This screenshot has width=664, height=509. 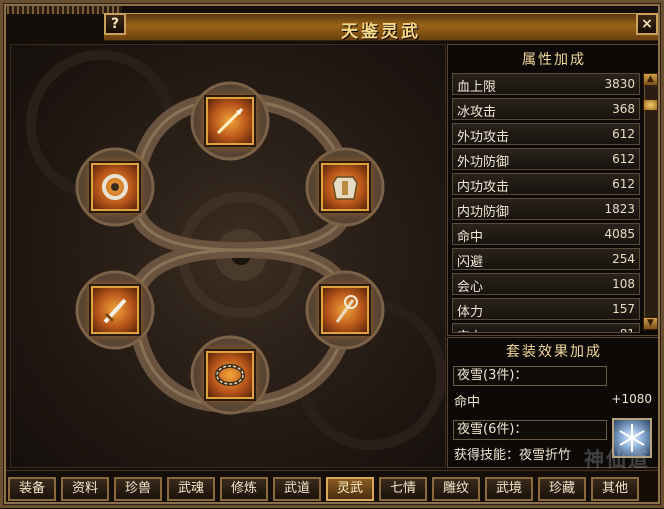 What do you see at coordinates (32, 489) in the screenshot?
I see `tab-equipment: 装备` at bounding box center [32, 489].